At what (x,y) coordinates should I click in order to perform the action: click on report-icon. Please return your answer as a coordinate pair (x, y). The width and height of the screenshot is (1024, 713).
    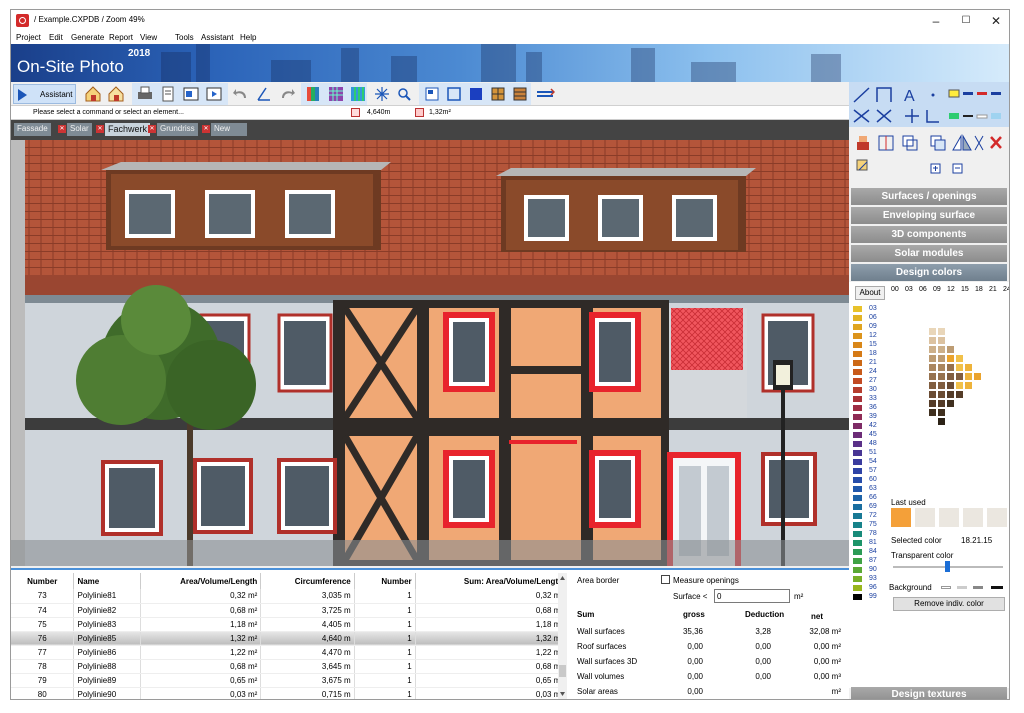
    Looking at the image, I should click on (192, 94).